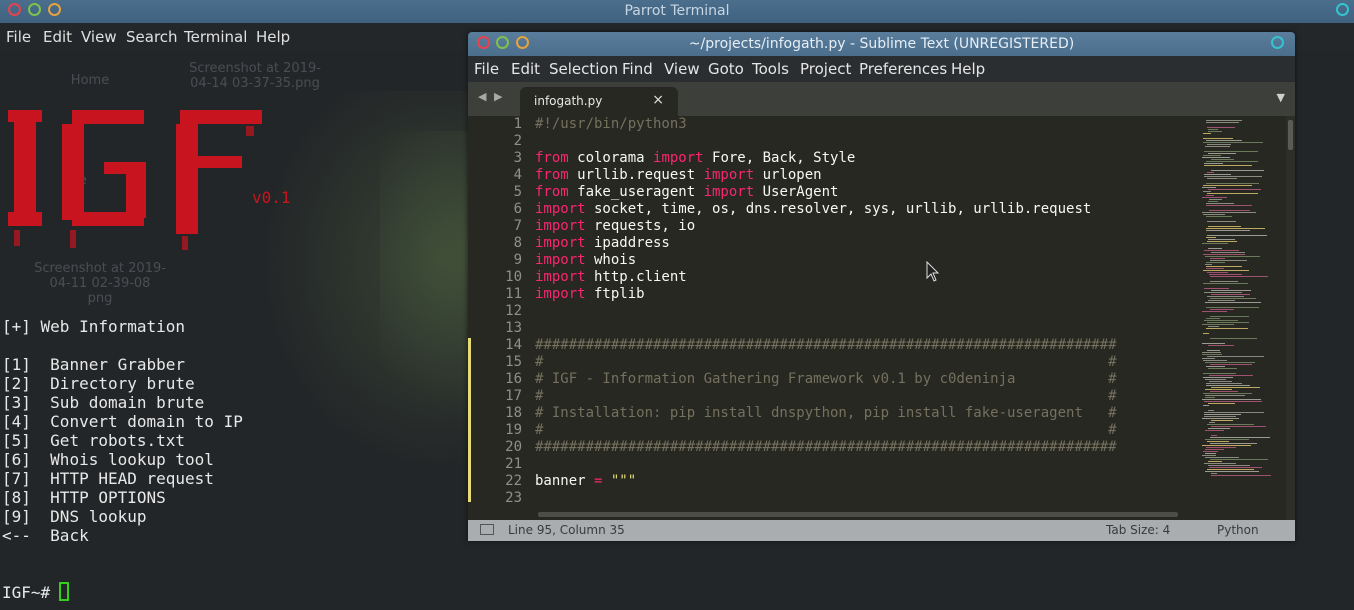 Image resolution: width=1354 pixels, height=610 pixels. What do you see at coordinates (583, 69) in the screenshot?
I see `sublime-menu-selection: Selection` at bounding box center [583, 69].